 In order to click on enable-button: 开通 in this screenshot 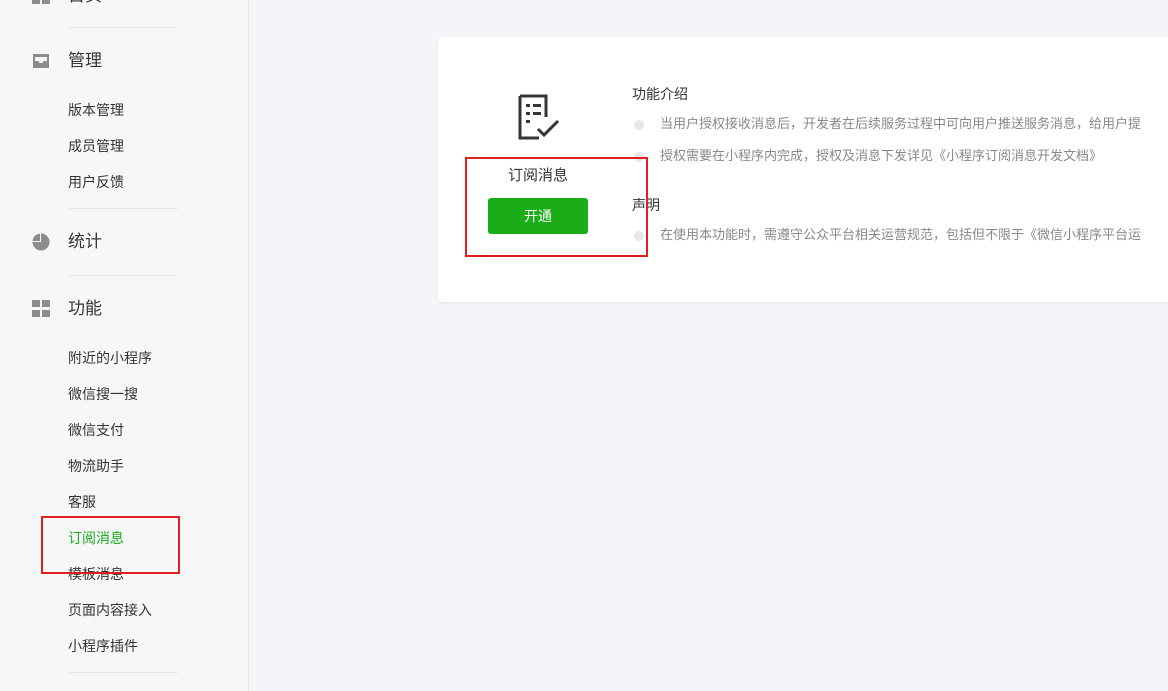, I will do `click(538, 216)`.